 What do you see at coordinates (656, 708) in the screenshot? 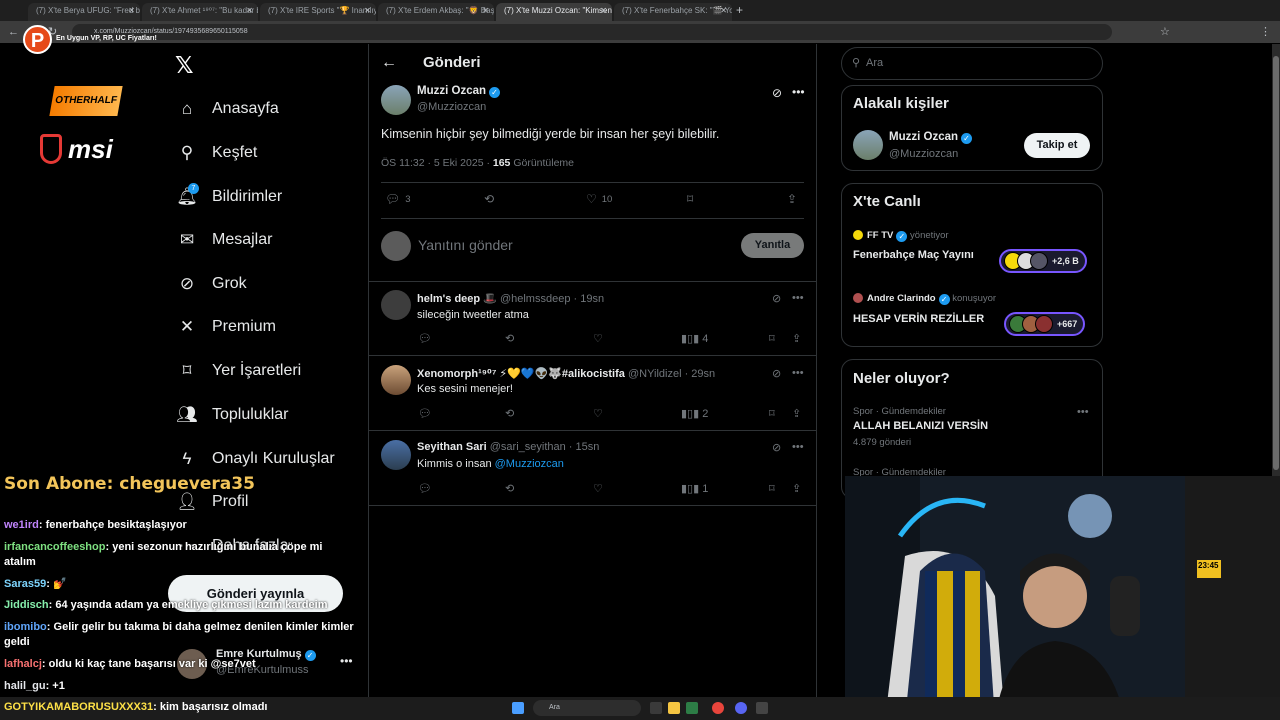
I see `task-view-icon` at bounding box center [656, 708].